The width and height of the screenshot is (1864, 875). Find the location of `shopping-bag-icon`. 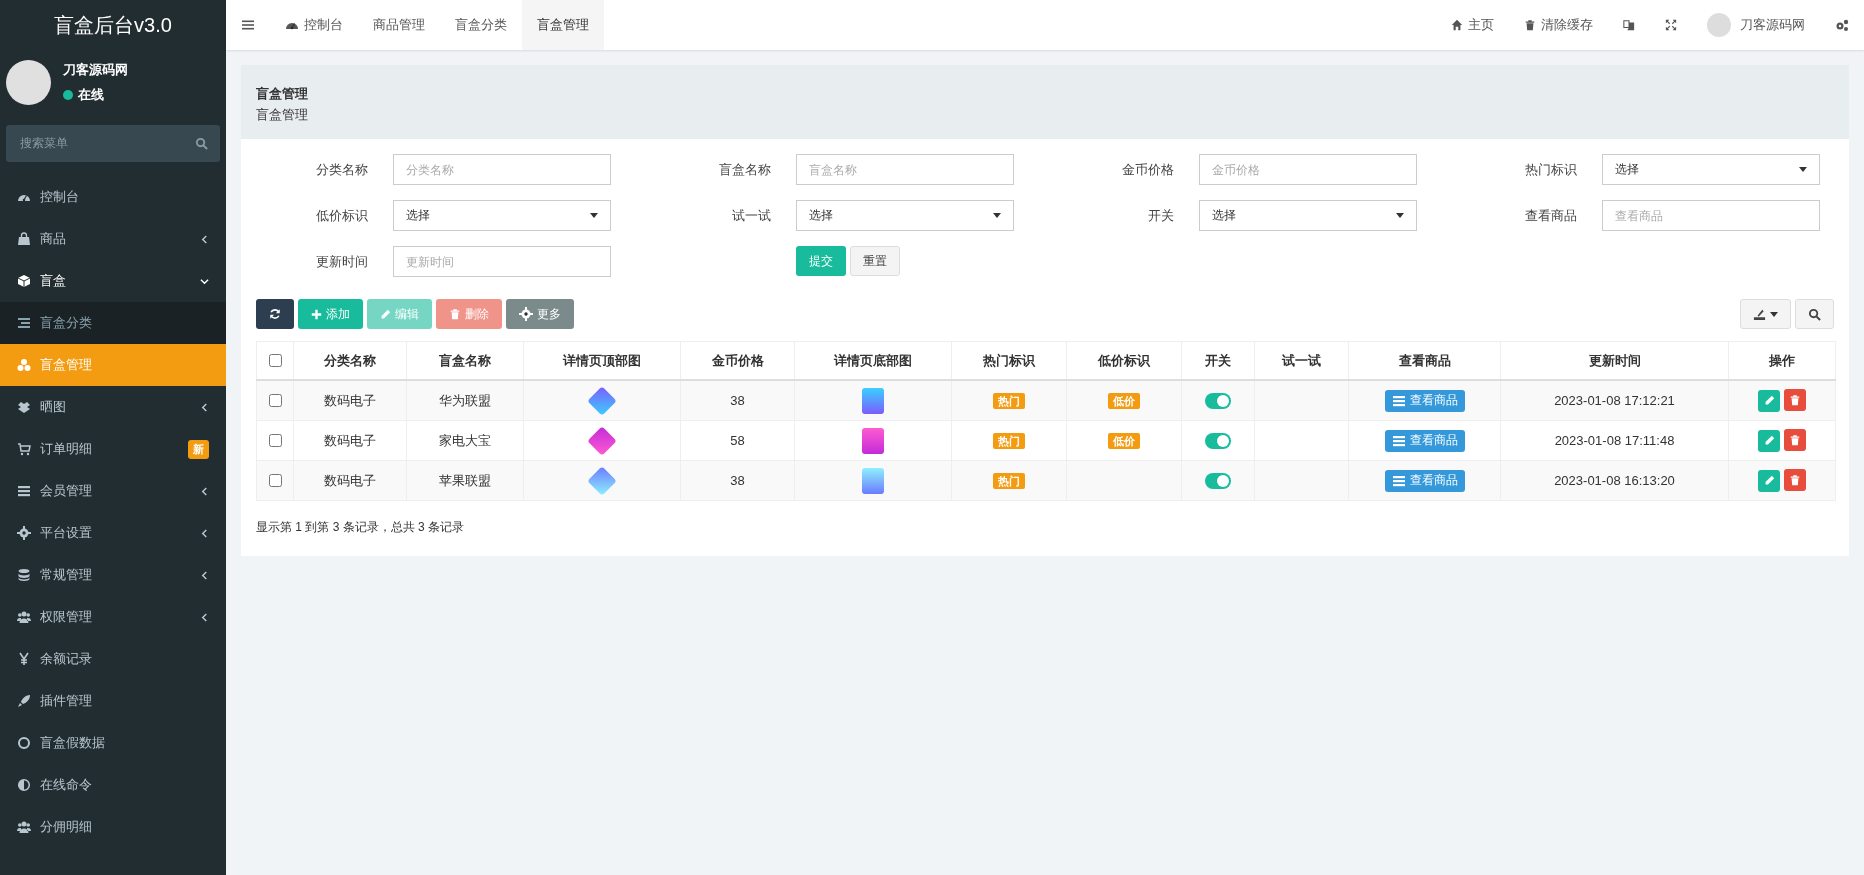

shopping-bag-icon is located at coordinates (24, 239).